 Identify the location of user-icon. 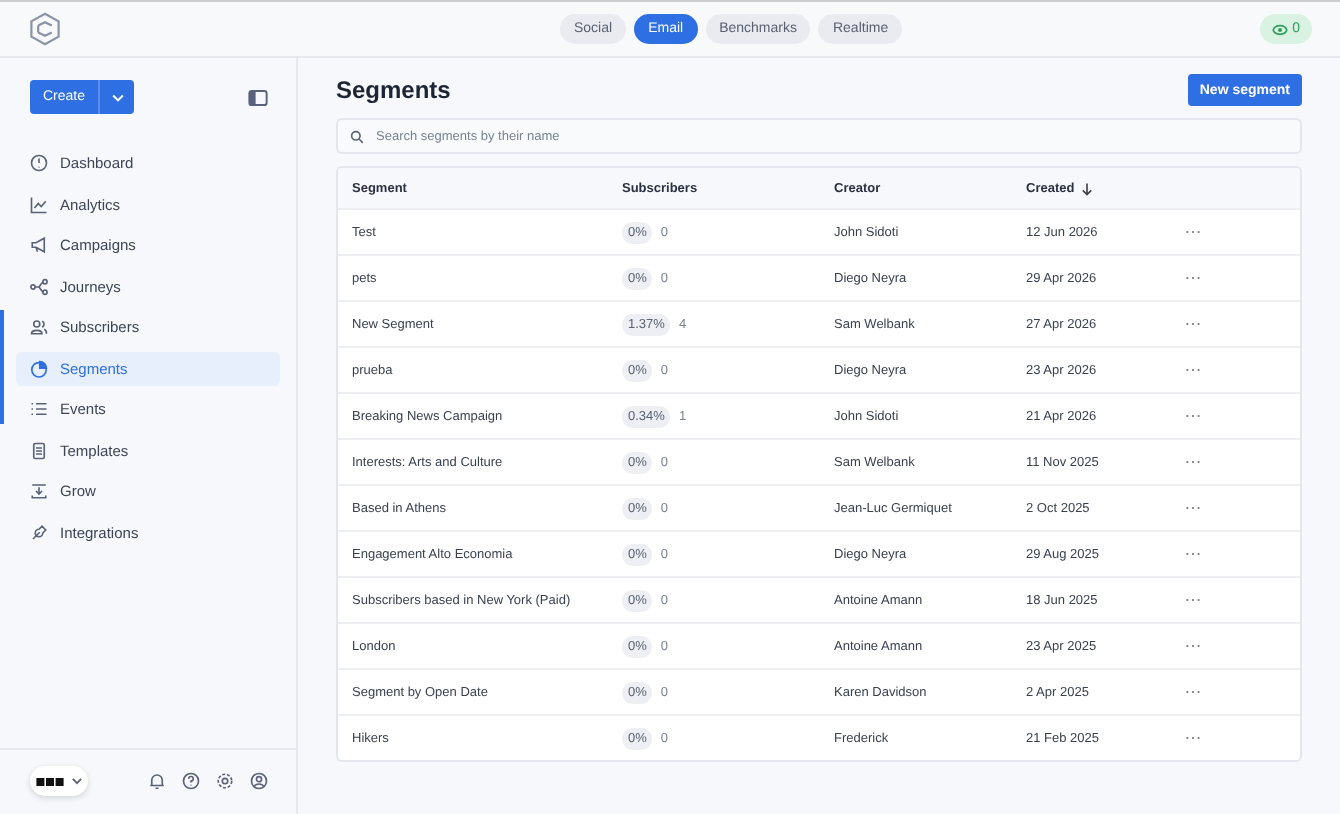
(259, 781).